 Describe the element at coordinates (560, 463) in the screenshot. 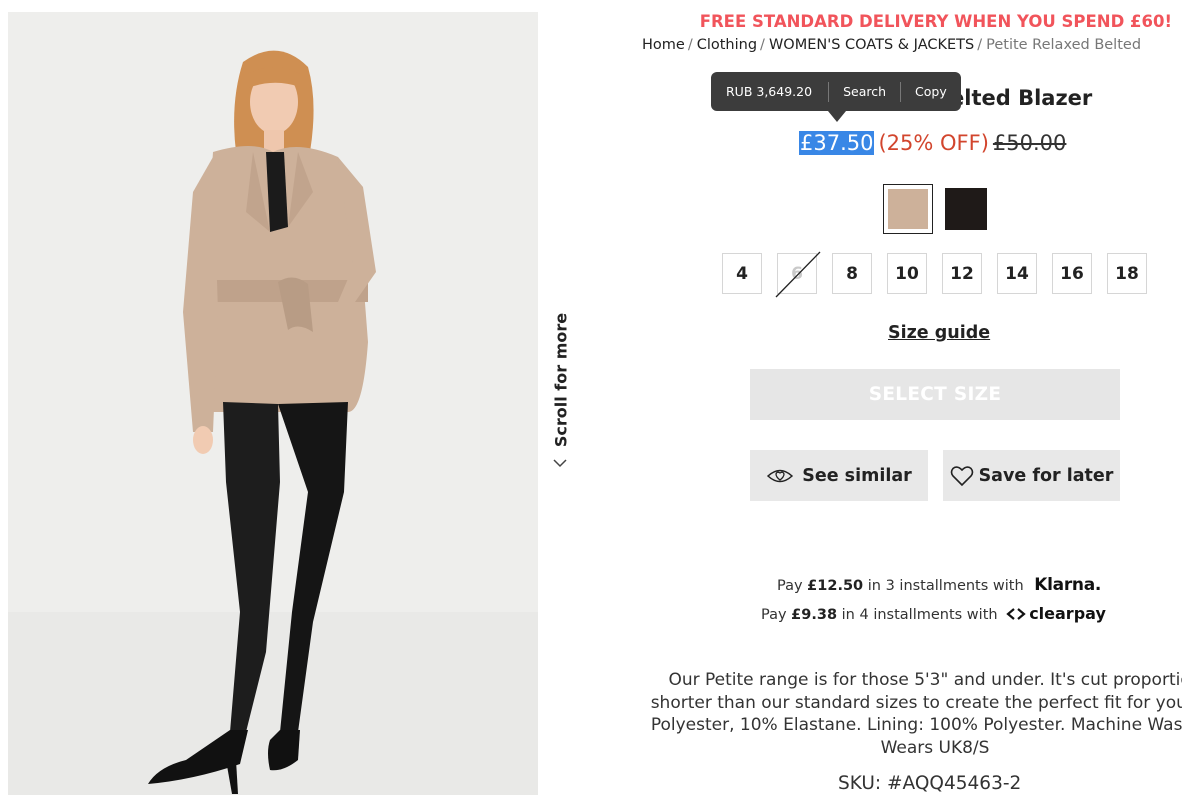

I see `chevron-down-icon` at that location.